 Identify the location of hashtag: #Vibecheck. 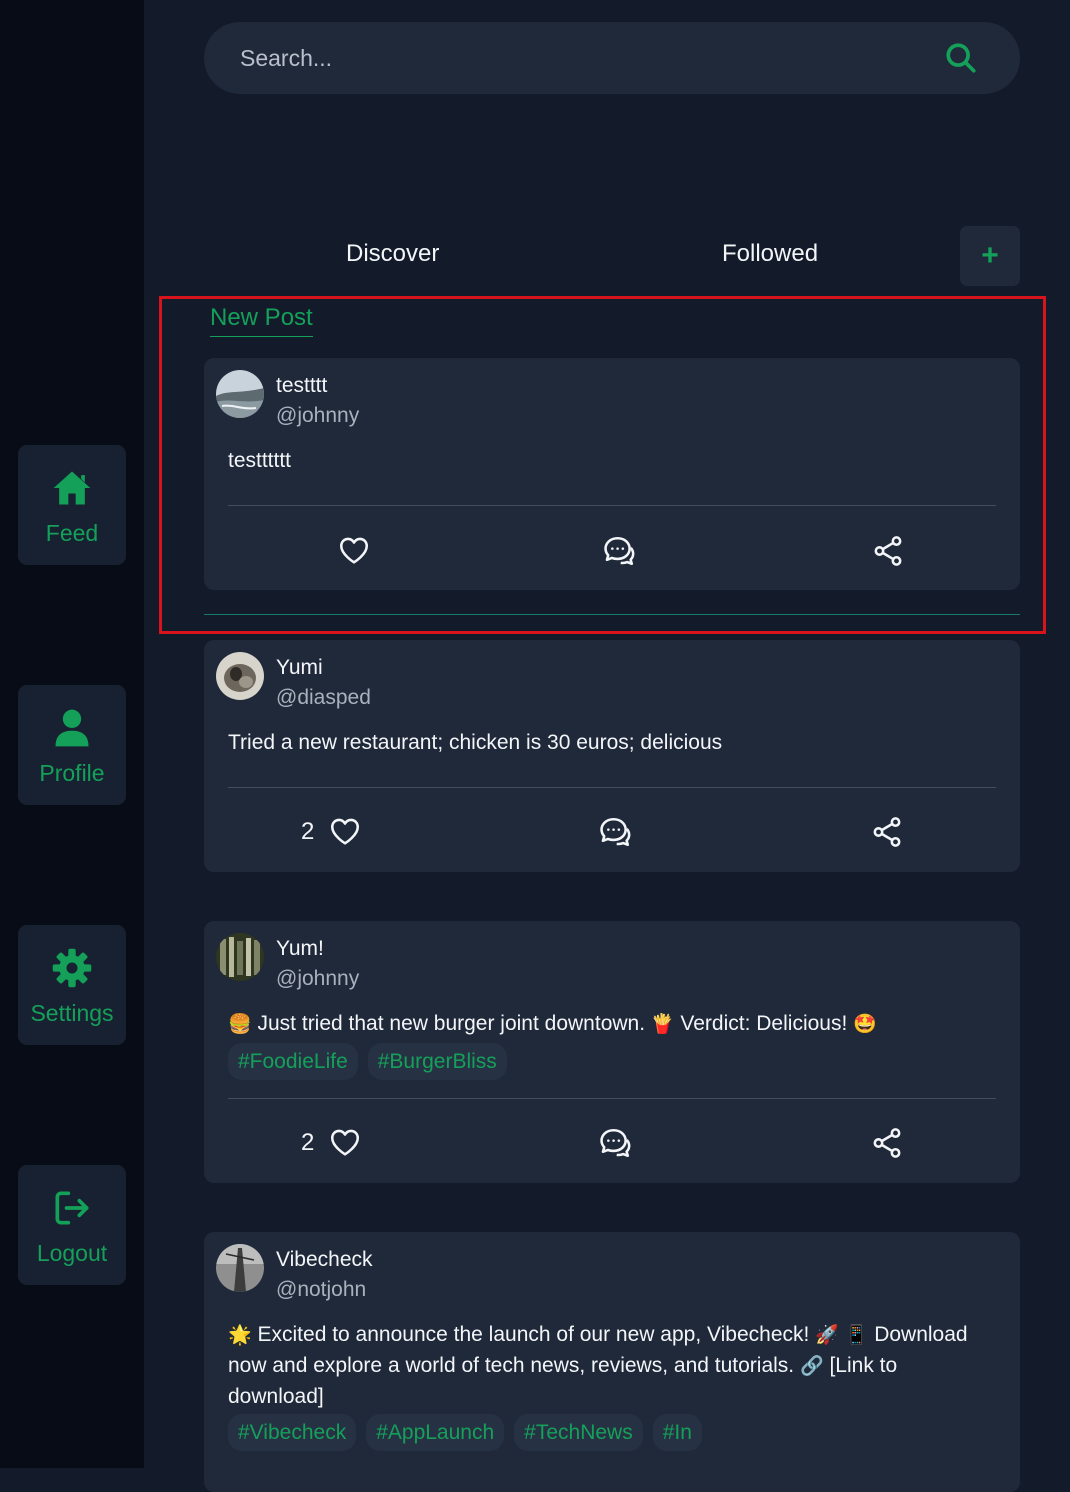
(292, 1432).